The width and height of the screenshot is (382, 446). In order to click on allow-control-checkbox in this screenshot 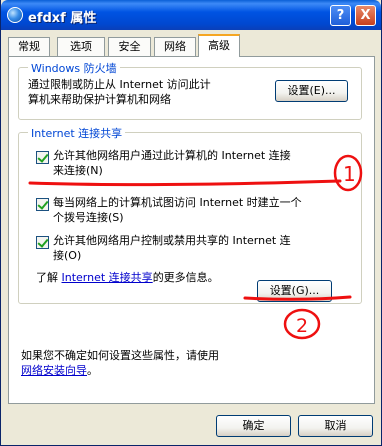, I will do `click(42, 242)`.